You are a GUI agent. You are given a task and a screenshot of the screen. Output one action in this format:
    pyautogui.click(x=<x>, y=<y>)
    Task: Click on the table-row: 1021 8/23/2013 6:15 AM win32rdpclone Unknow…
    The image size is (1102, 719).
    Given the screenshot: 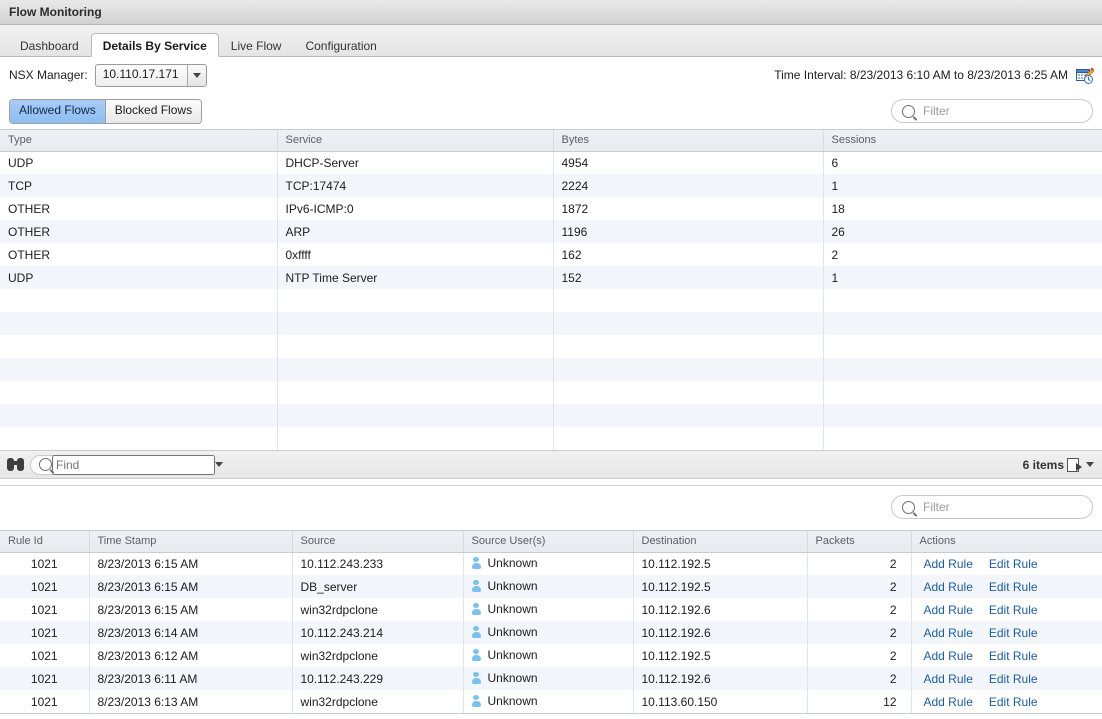 What is the action you would take?
    pyautogui.click(x=551, y=609)
    